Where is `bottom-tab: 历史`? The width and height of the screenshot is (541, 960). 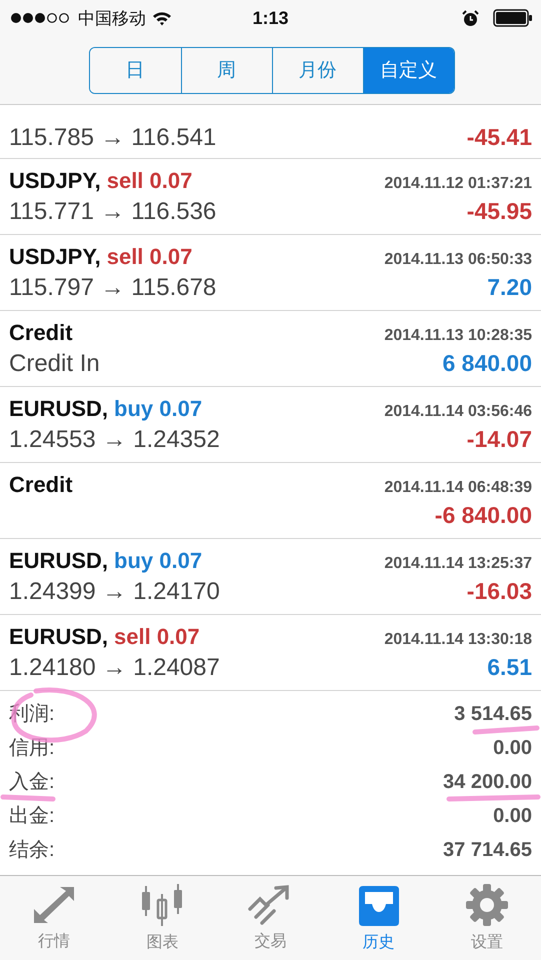
bottom-tab: 历史 is located at coordinates (379, 918).